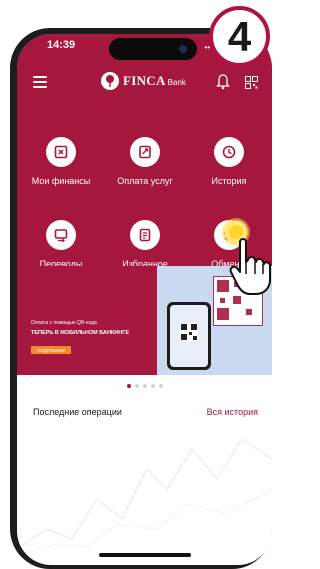 Image resolution: width=320 pixels, height=569 pixels. I want to click on action-transfers: Переводы, so click(61, 244).